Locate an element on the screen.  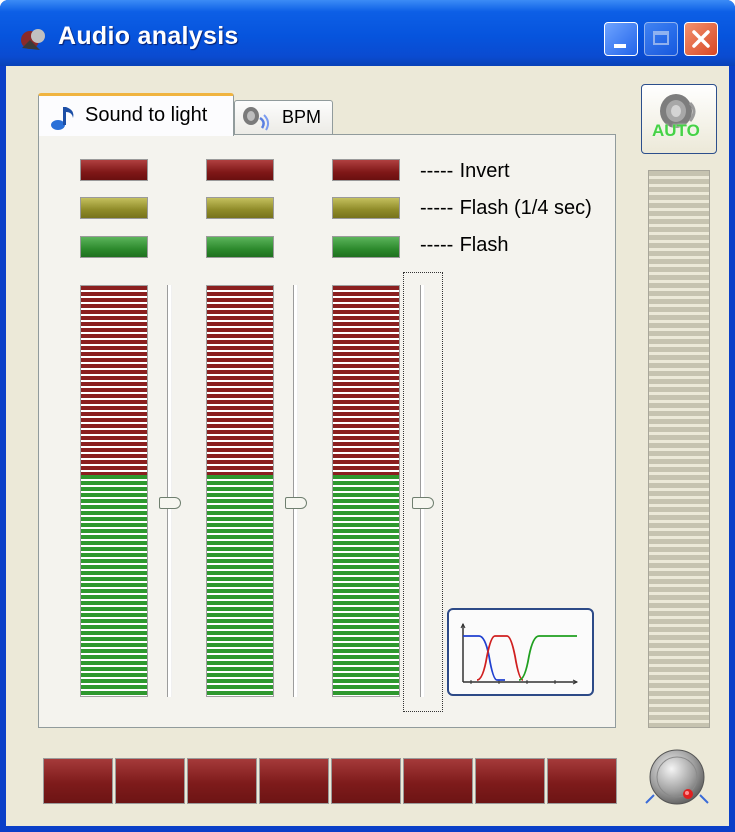
volume-knob-icon is located at coordinates (677, 778).